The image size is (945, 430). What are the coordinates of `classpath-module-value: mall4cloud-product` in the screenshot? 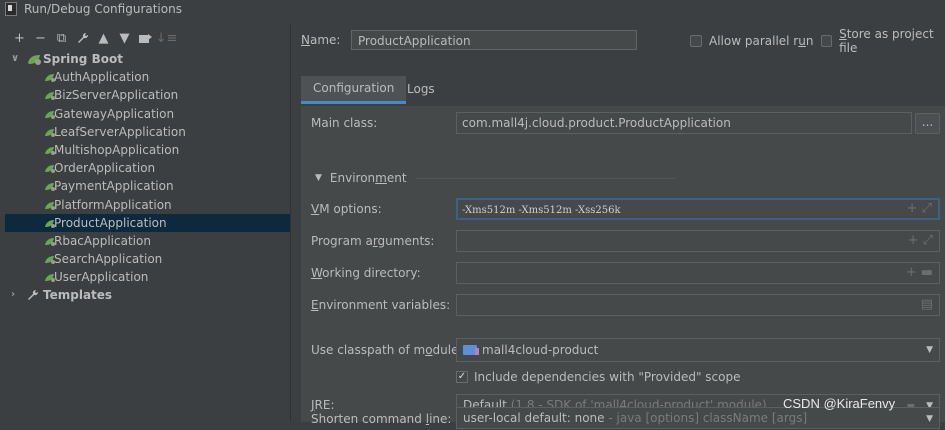 It's located at (540, 350).